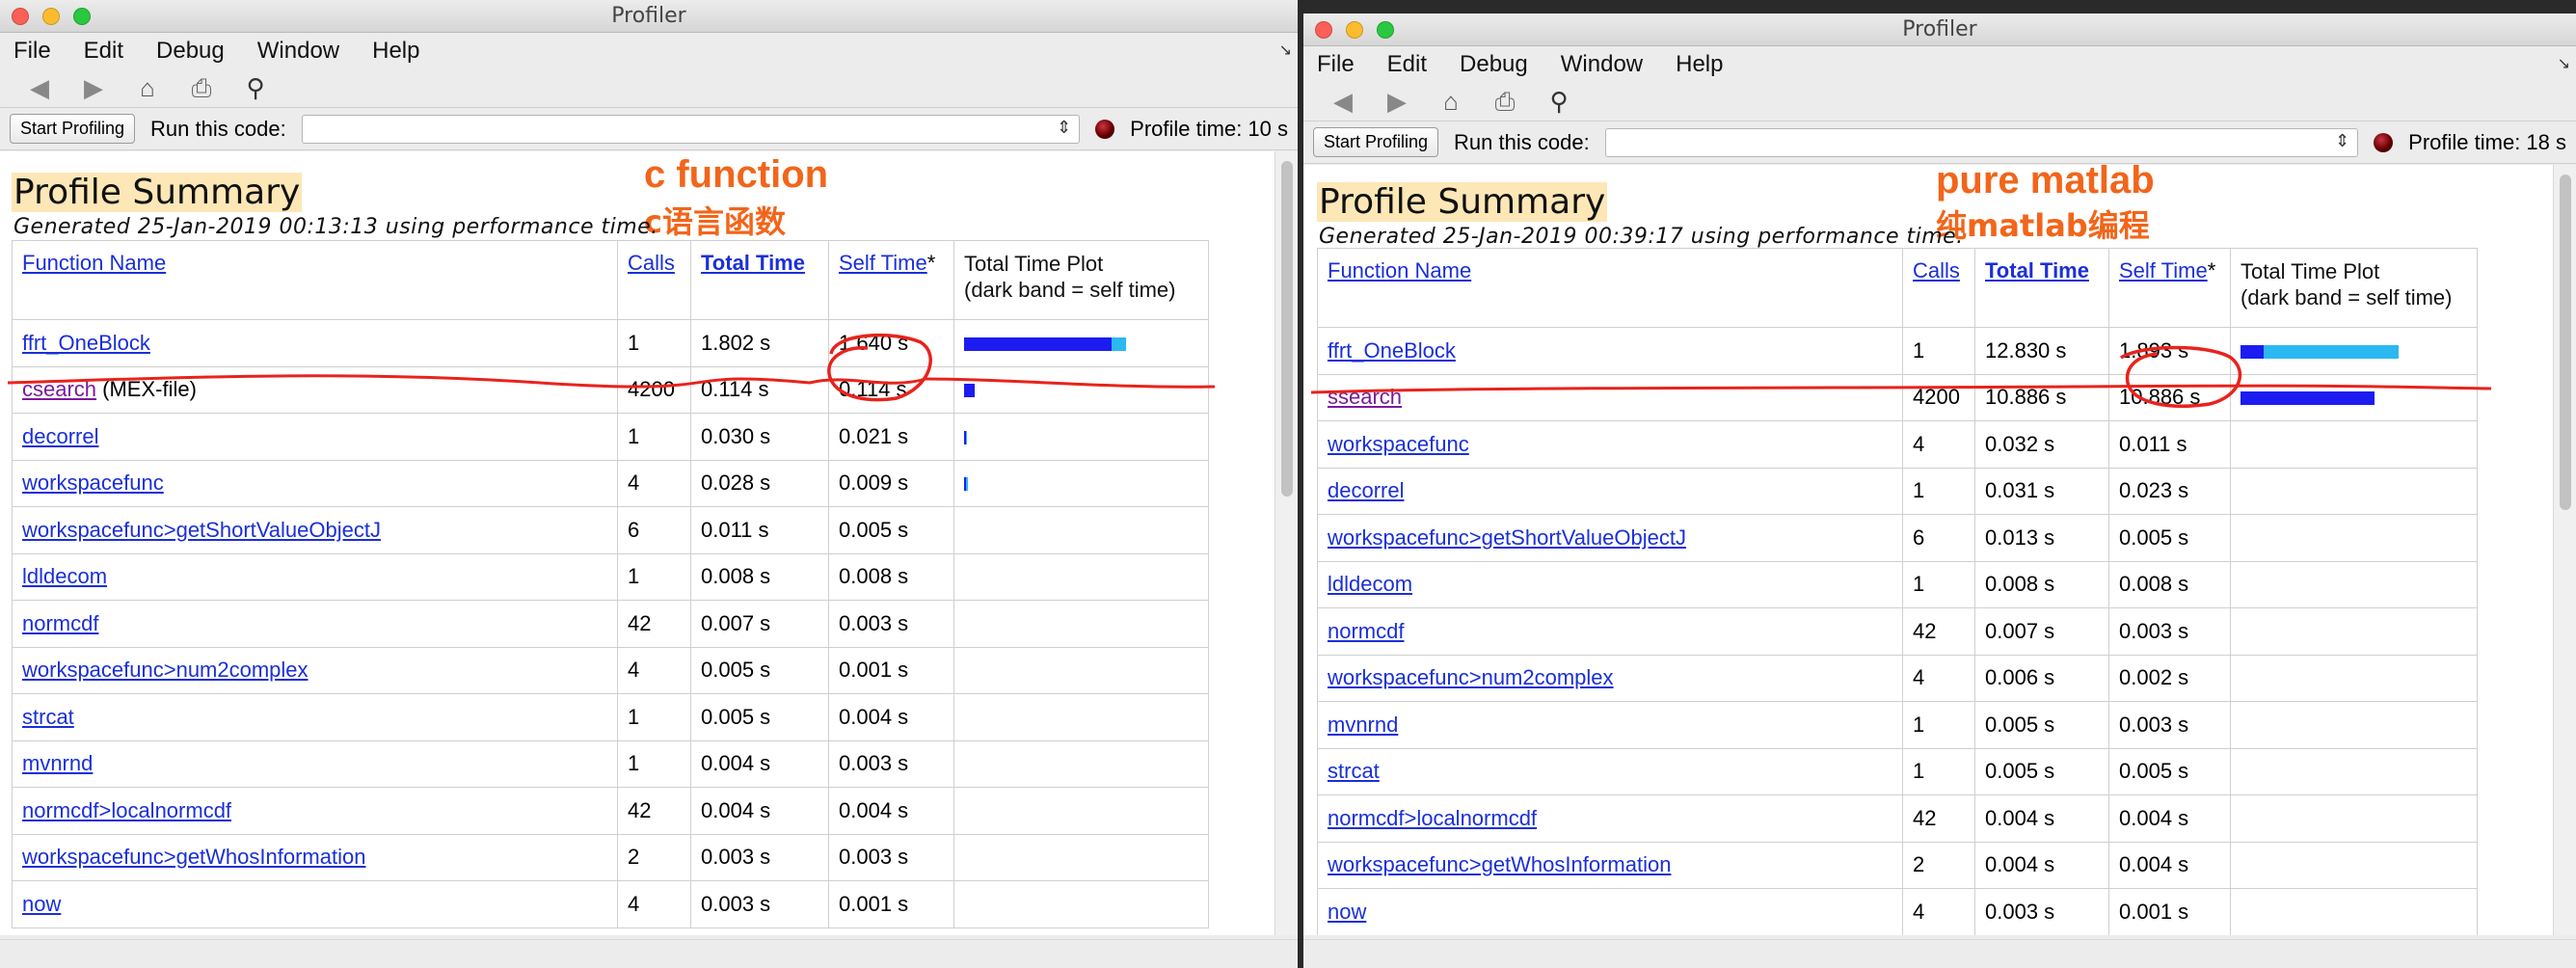 This screenshot has height=968, width=2576. Describe the element at coordinates (891, 483) in the screenshot. I see `self-time-cell: 0.009 s` at that location.